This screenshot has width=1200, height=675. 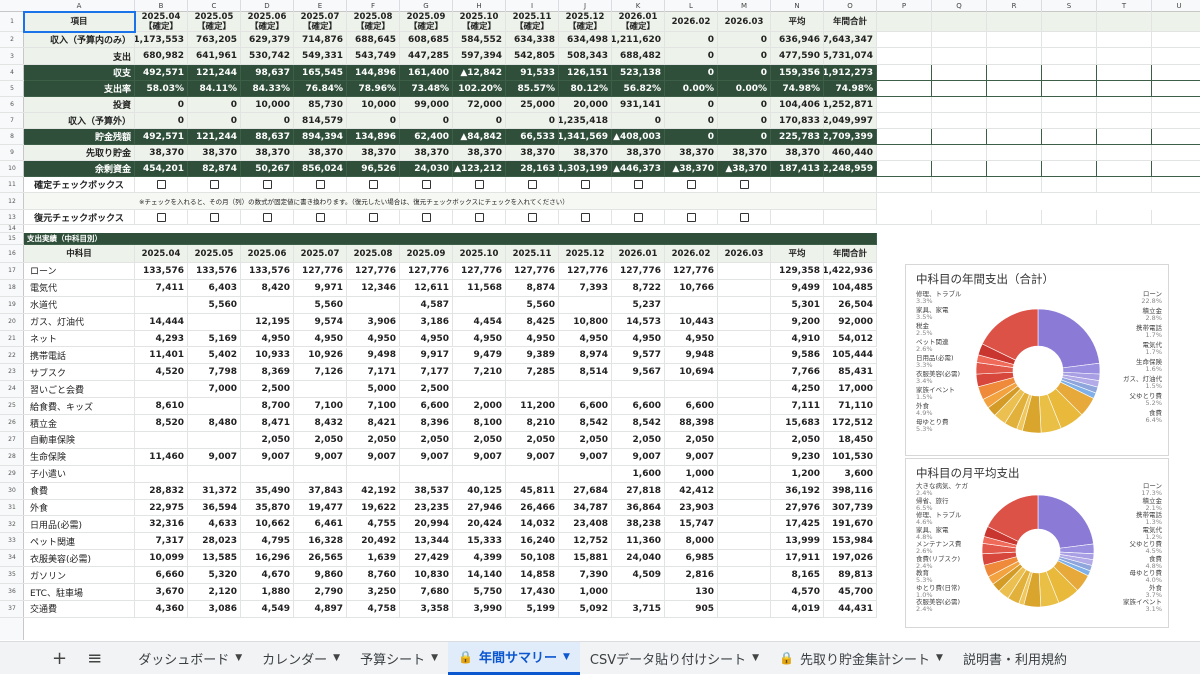 What do you see at coordinates (1015, 658) in the screenshot?
I see `sheet-tab: 説明書・利用規約` at bounding box center [1015, 658].